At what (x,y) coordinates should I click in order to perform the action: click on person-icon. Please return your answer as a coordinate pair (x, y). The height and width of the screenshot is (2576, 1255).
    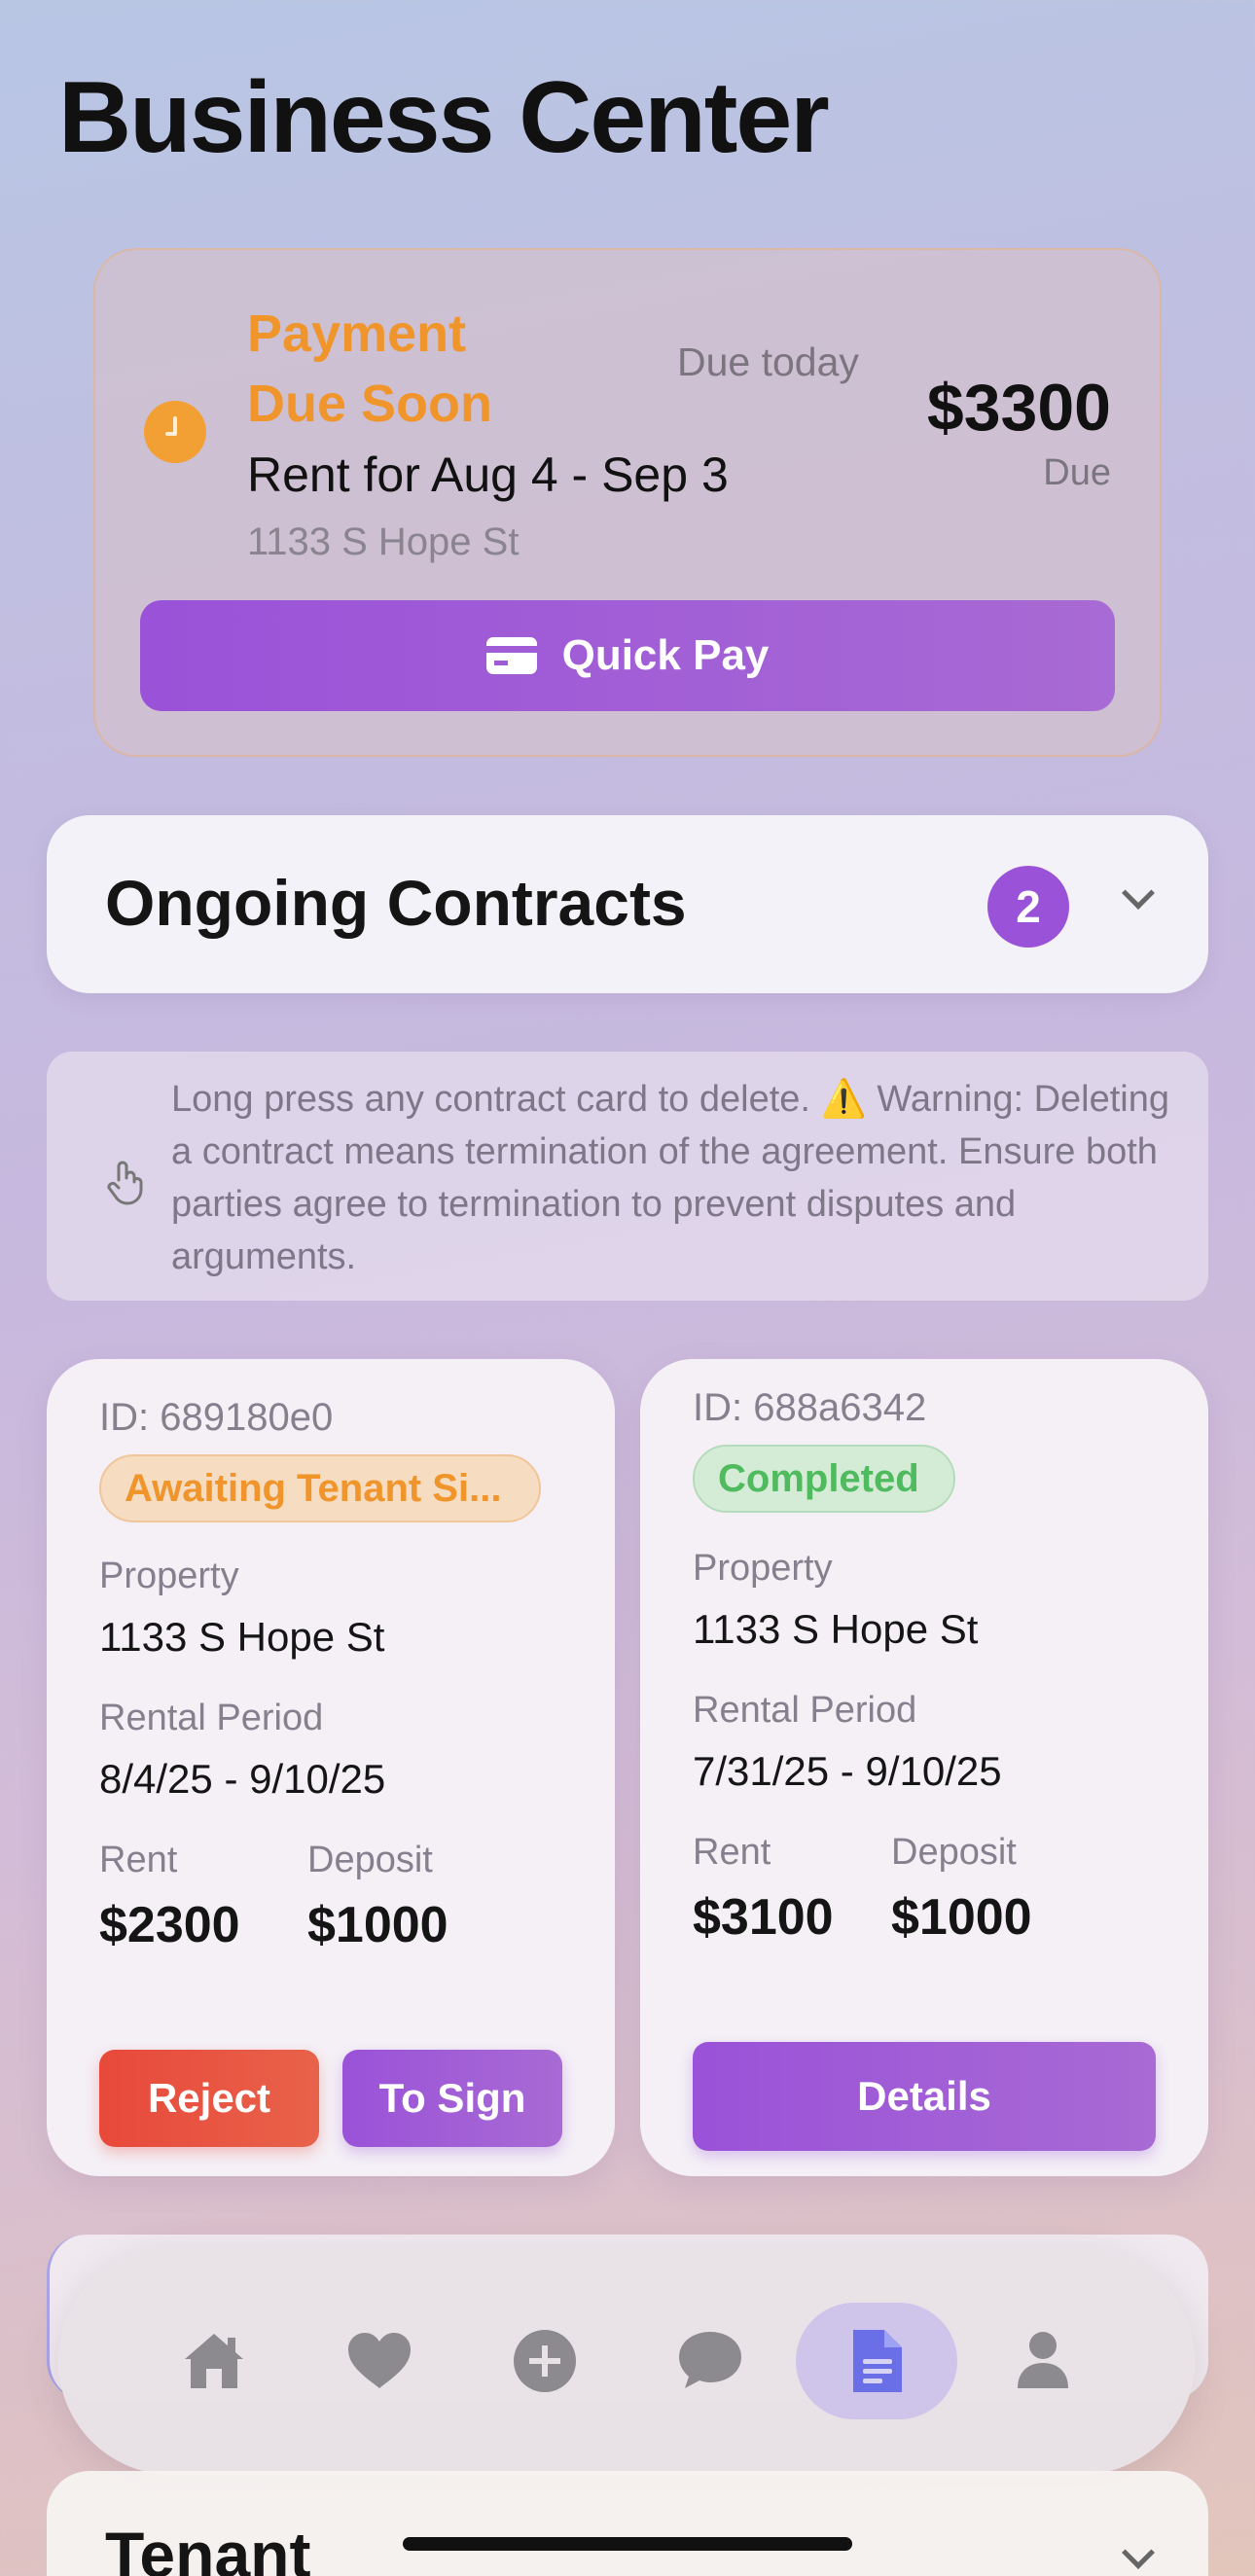
    Looking at the image, I should click on (1043, 2360).